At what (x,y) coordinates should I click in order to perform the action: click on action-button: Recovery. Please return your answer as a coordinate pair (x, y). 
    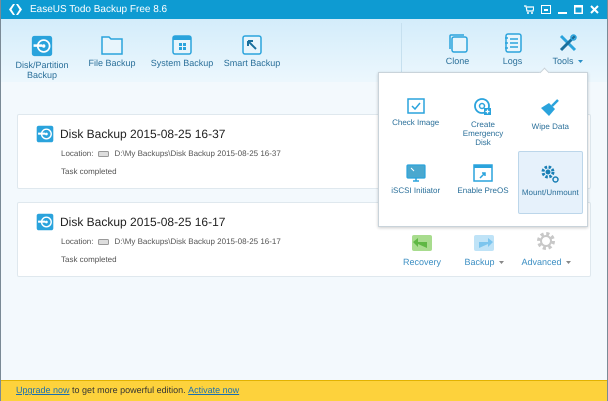
    Looking at the image, I should click on (422, 250).